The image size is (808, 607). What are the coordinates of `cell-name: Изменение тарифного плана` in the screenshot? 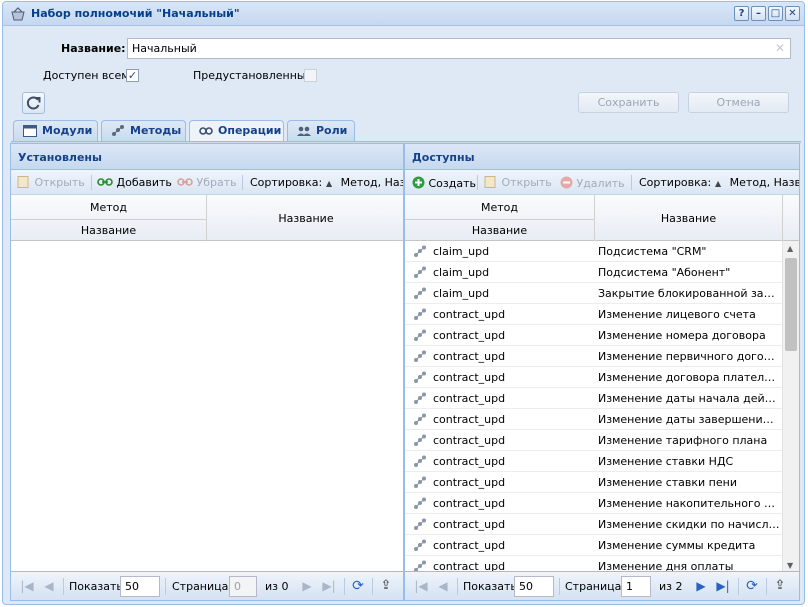 It's located at (683, 440).